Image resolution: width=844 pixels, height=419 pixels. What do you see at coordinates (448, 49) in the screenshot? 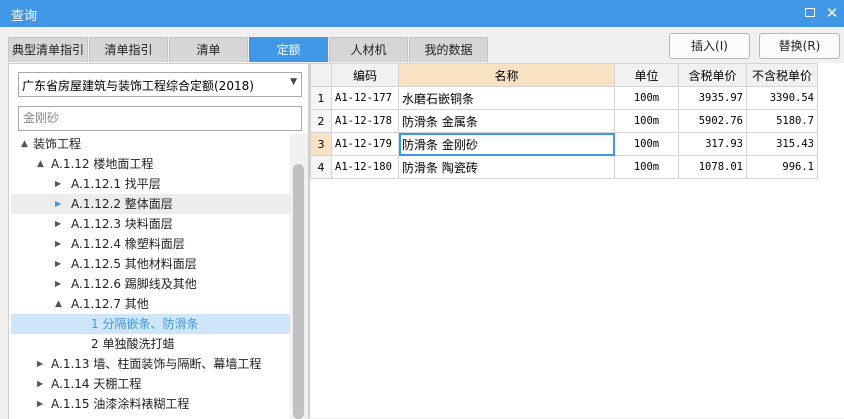
I see `tab-my-data: 我的数据` at bounding box center [448, 49].